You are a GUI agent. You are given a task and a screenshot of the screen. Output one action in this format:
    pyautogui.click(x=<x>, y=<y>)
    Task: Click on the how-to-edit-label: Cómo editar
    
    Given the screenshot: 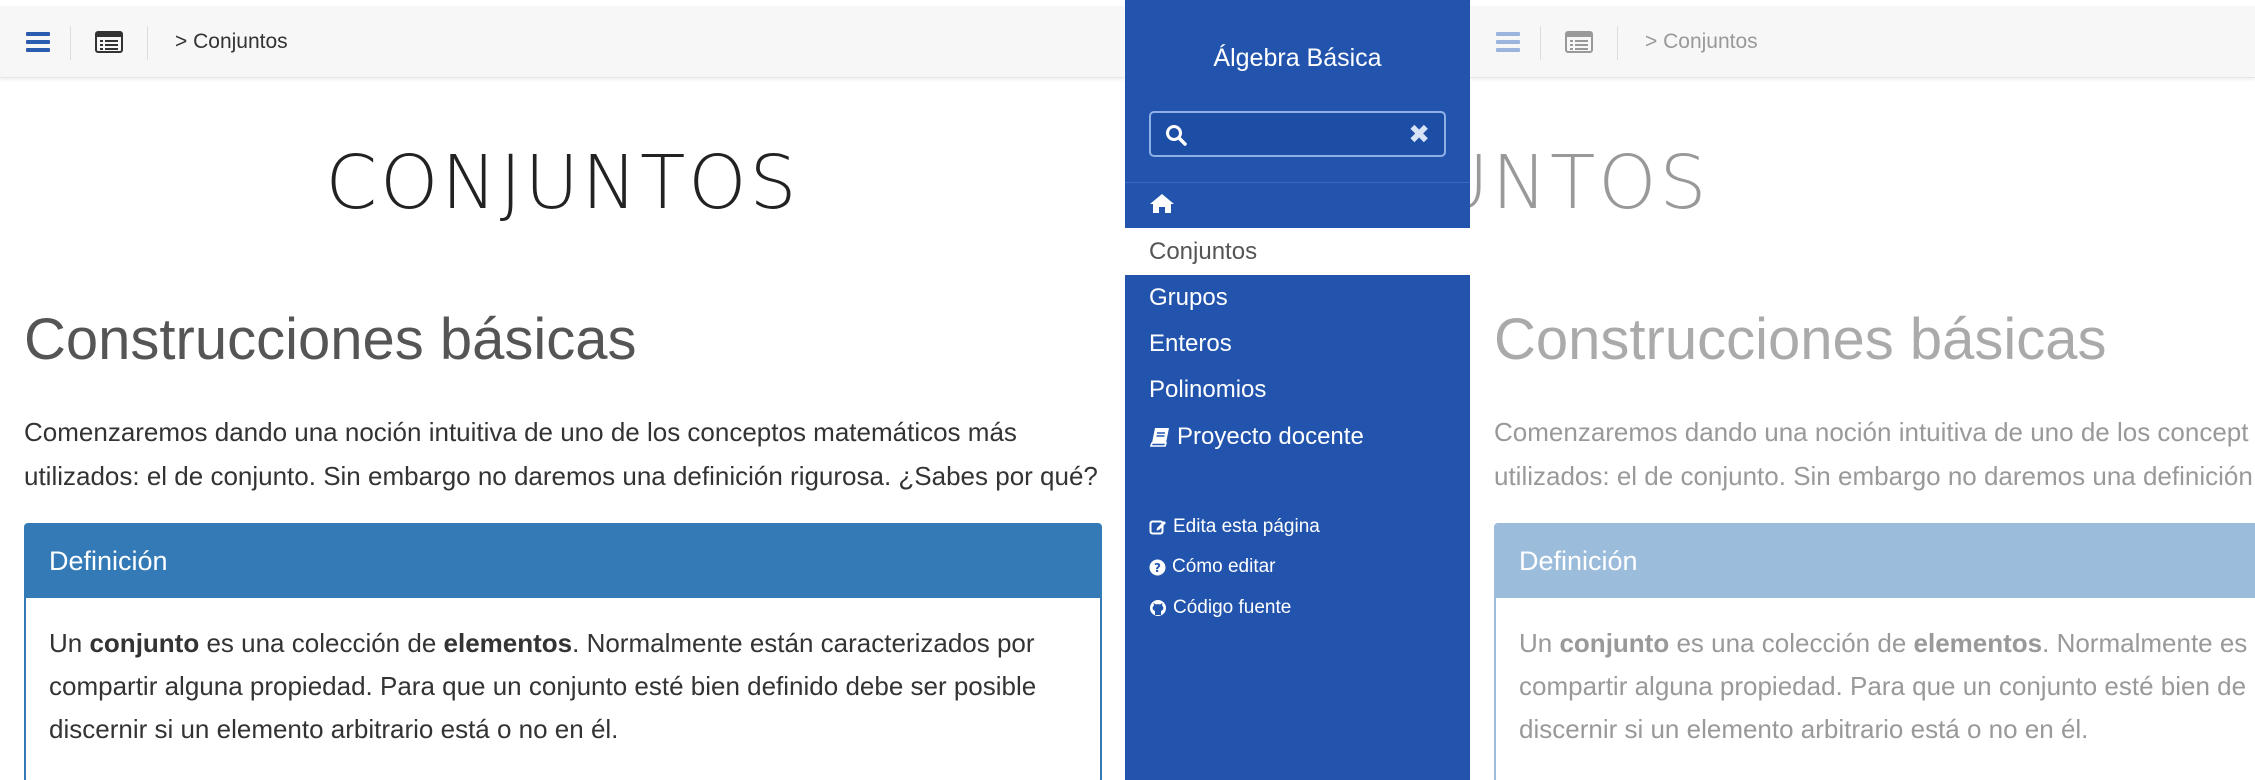 What is the action you would take?
    pyautogui.click(x=1224, y=566)
    